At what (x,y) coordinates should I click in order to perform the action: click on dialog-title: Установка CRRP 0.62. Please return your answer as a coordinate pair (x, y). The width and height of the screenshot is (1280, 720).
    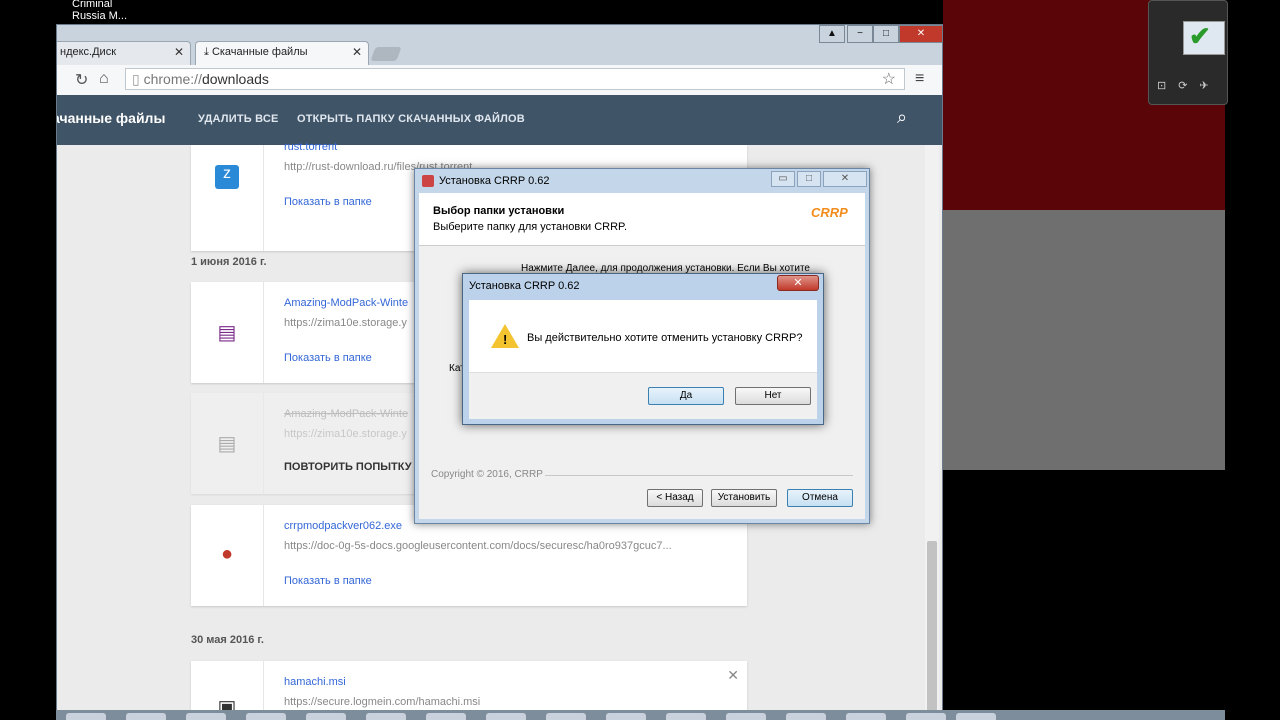
    Looking at the image, I should click on (524, 286).